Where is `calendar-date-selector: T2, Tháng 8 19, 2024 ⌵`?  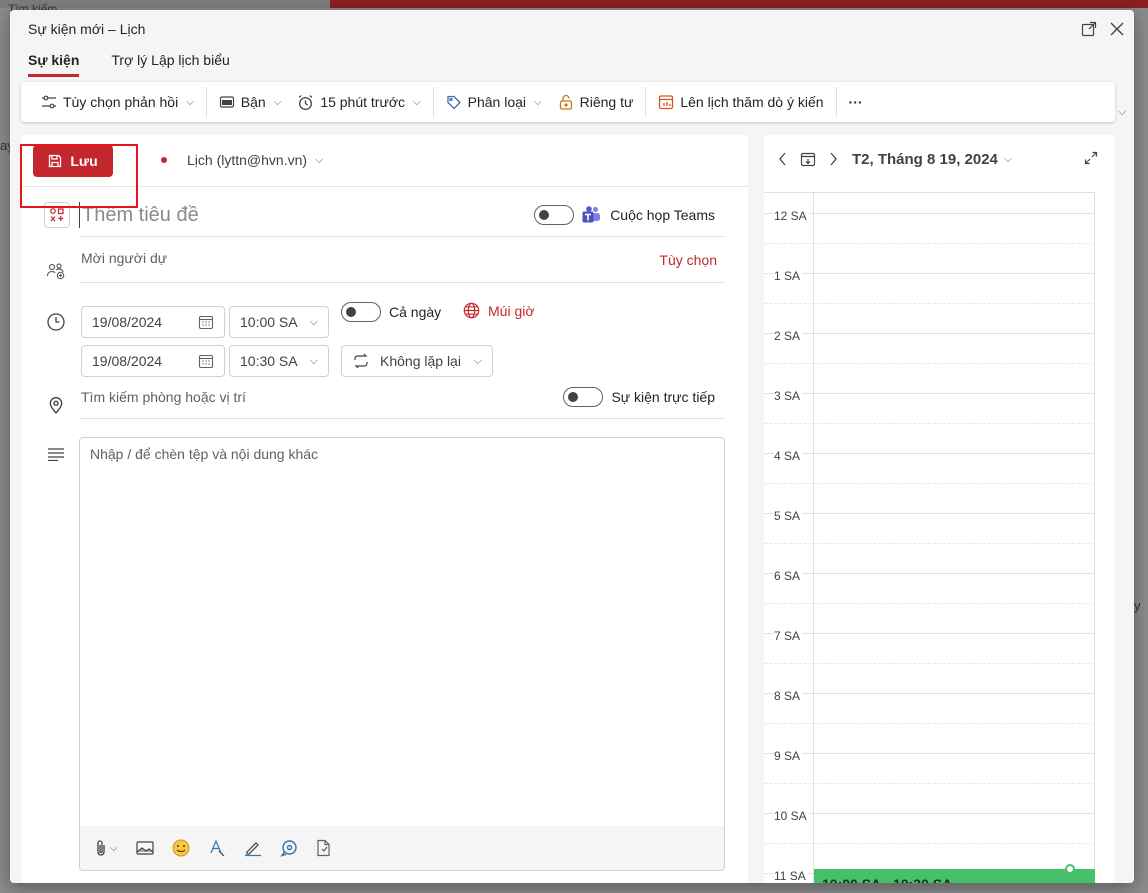
calendar-date-selector: T2, Tháng 8 19, 2024 ⌵ is located at coordinates (932, 159).